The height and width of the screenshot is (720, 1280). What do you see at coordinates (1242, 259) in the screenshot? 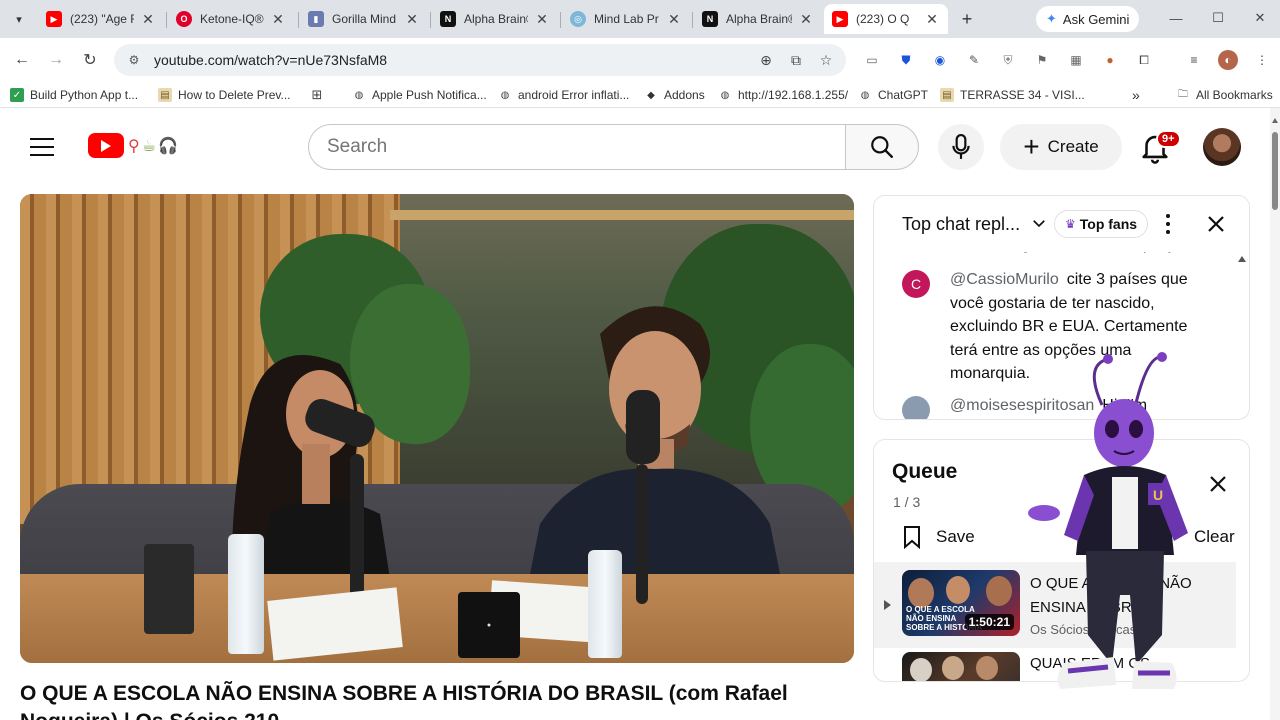
I see `chat-scroll-up-arrow-icon` at bounding box center [1242, 259].